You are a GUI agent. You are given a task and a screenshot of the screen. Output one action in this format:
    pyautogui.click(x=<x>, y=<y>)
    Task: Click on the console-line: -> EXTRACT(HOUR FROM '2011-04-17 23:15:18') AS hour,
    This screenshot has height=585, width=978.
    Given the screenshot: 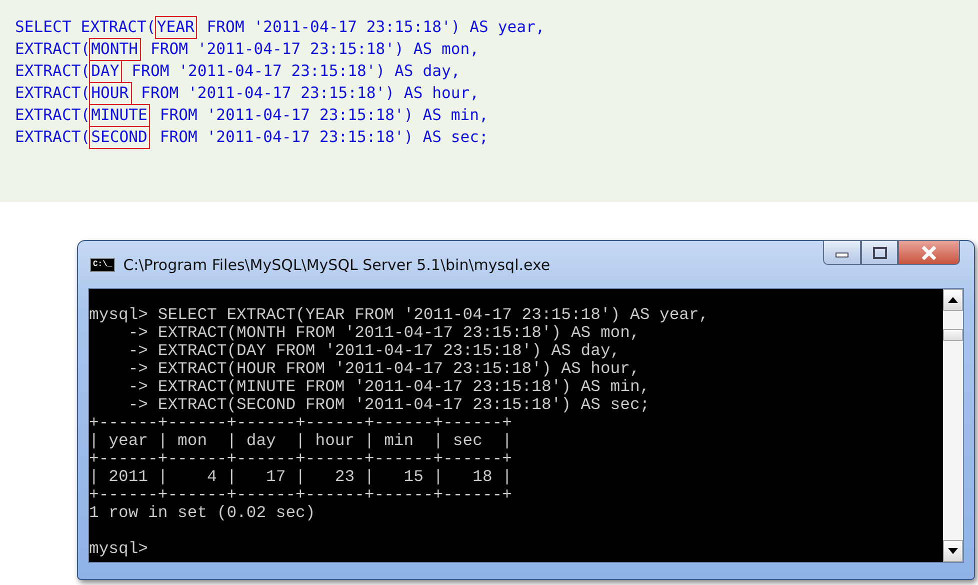 What is the action you would take?
    pyautogui.click(x=383, y=368)
    